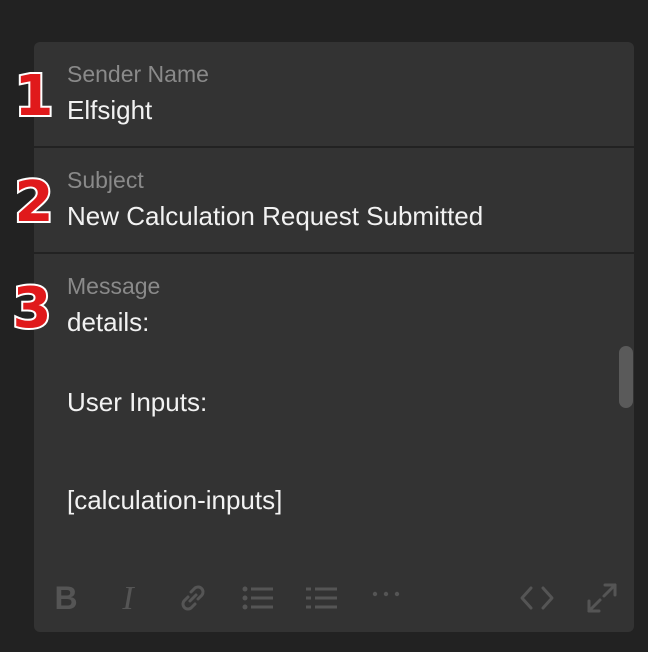 The height and width of the screenshot is (652, 648). What do you see at coordinates (275, 216) in the screenshot?
I see `subject-value: New Calculation Request Submitted` at bounding box center [275, 216].